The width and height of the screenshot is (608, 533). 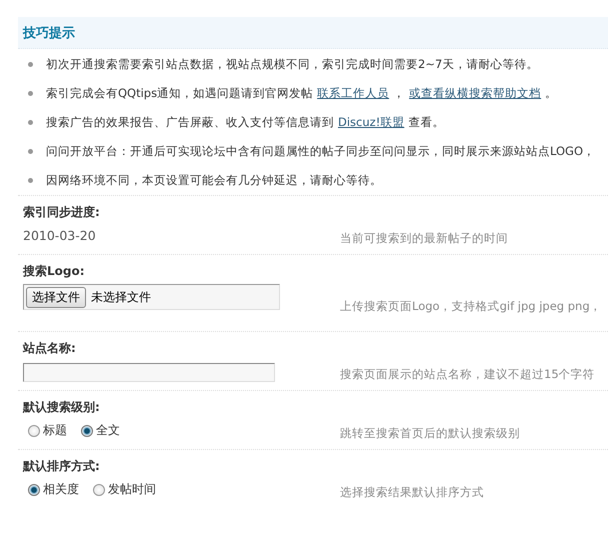 I want to click on tips-title: 技巧提示, so click(x=49, y=33).